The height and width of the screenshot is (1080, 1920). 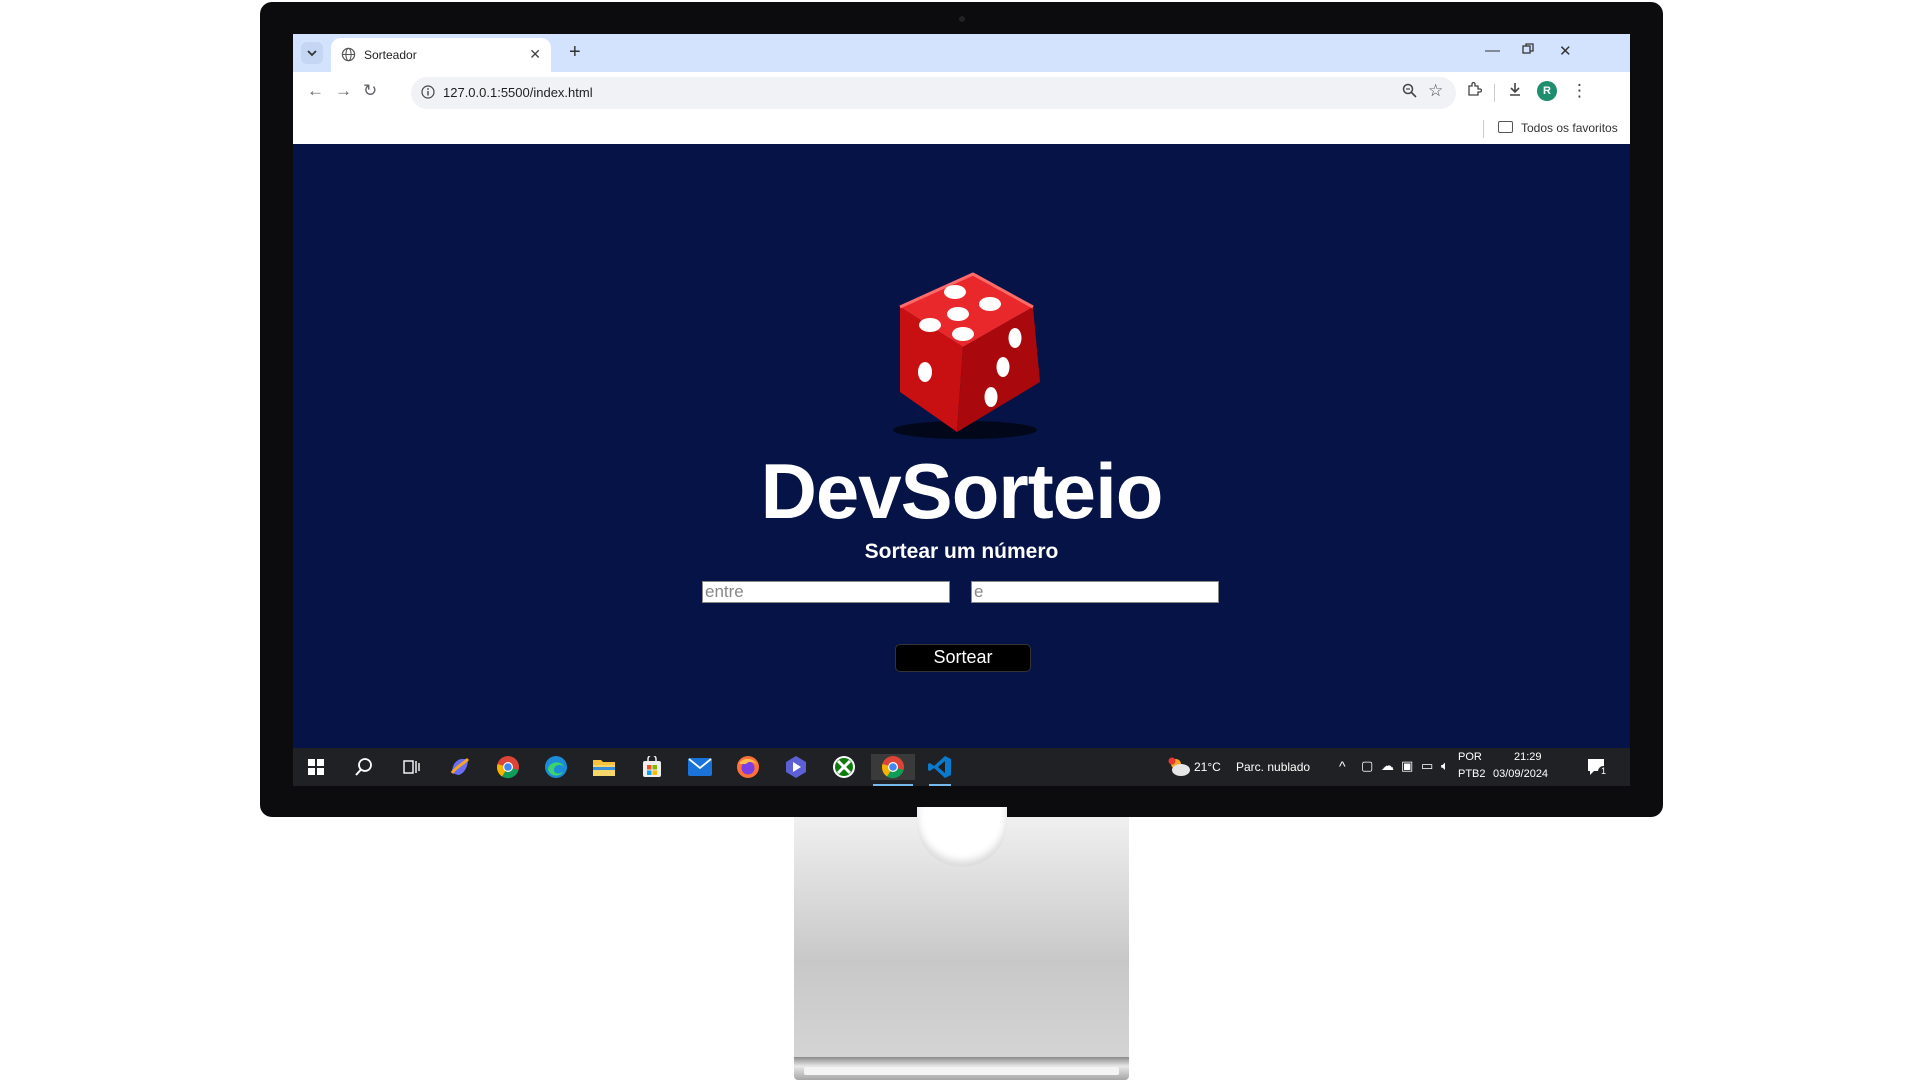 I want to click on volume-icon: 🔈︎, so click(x=1445, y=766).